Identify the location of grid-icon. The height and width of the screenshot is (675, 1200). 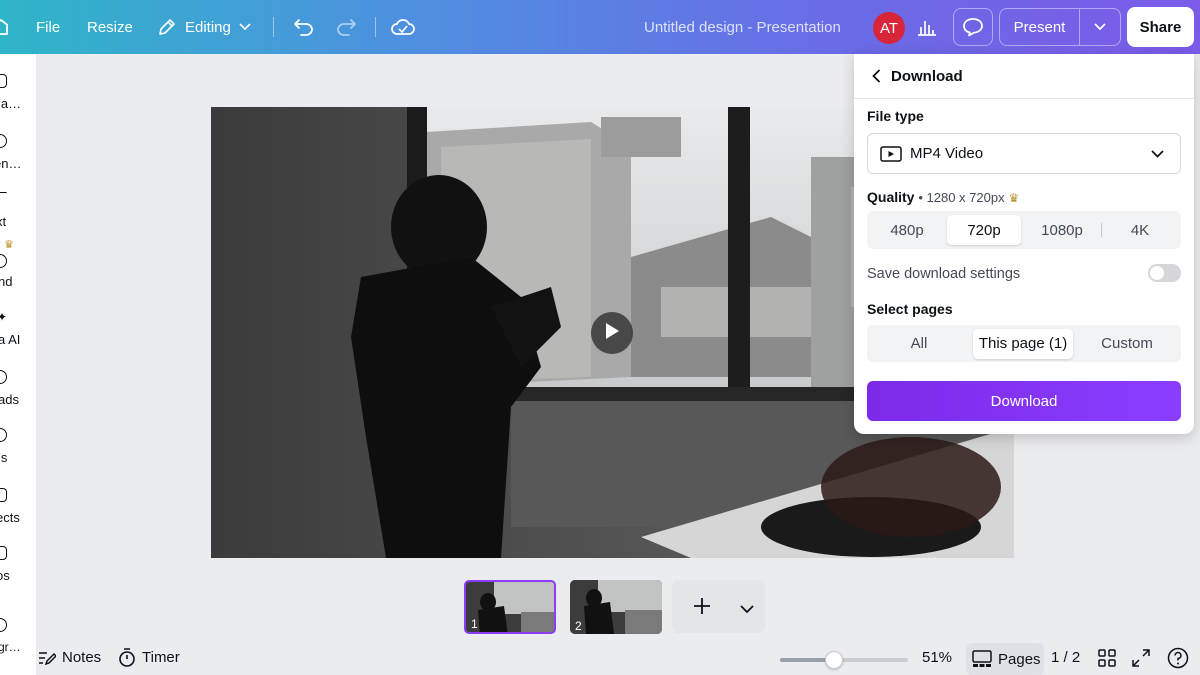
(1107, 657).